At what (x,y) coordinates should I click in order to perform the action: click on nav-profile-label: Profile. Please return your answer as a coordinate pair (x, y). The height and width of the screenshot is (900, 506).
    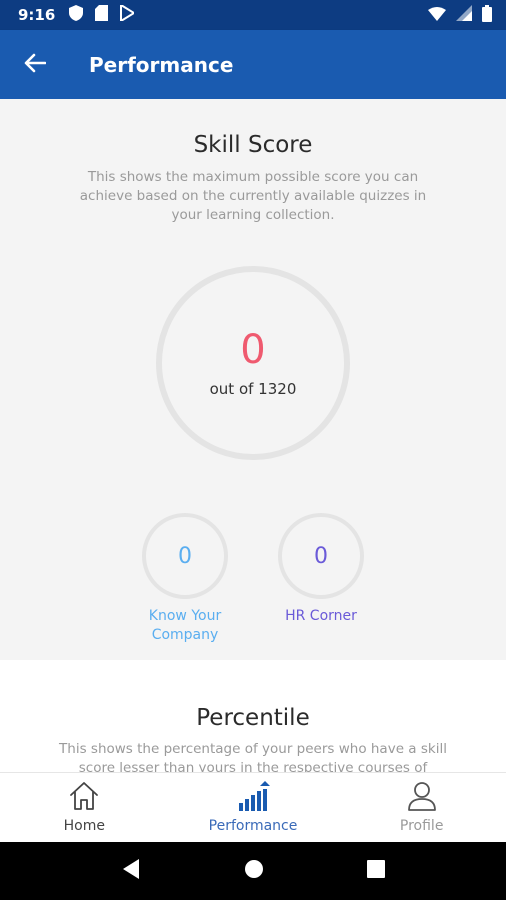
    Looking at the image, I should click on (421, 826).